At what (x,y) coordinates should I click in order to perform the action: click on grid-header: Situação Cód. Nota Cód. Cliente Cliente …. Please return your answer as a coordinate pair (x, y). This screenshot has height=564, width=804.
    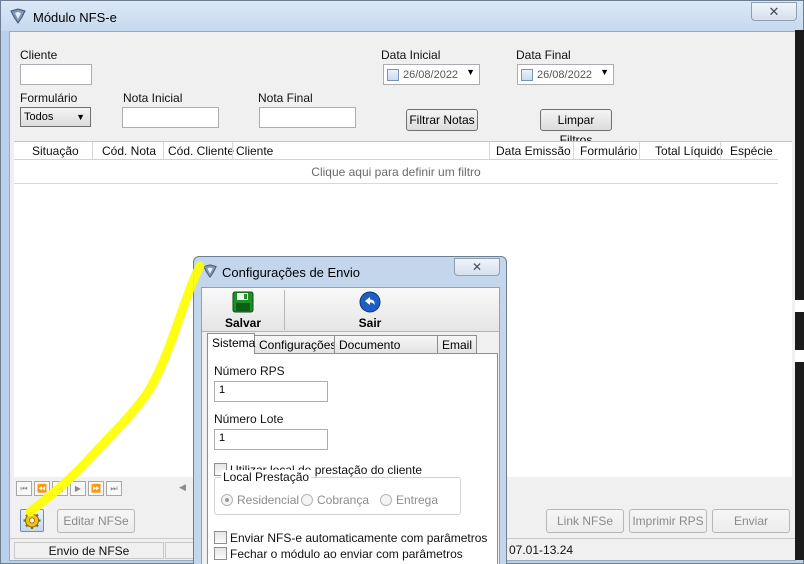
    Looking at the image, I should click on (396, 151).